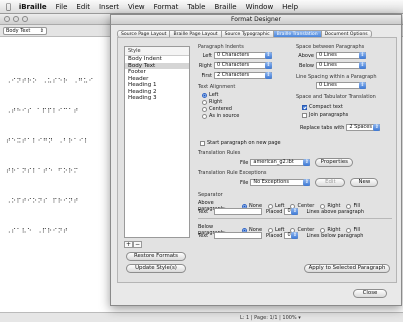 The height and width of the screenshot is (322, 403). What do you see at coordinates (330, 182) in the screenshot?
I see `edit-exceptions-button: Edit` at bounding box center [330, 182].